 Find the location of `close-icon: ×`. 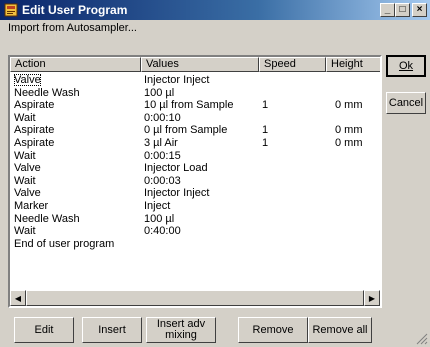

close-icon: × is located at coordinates (419, 9).